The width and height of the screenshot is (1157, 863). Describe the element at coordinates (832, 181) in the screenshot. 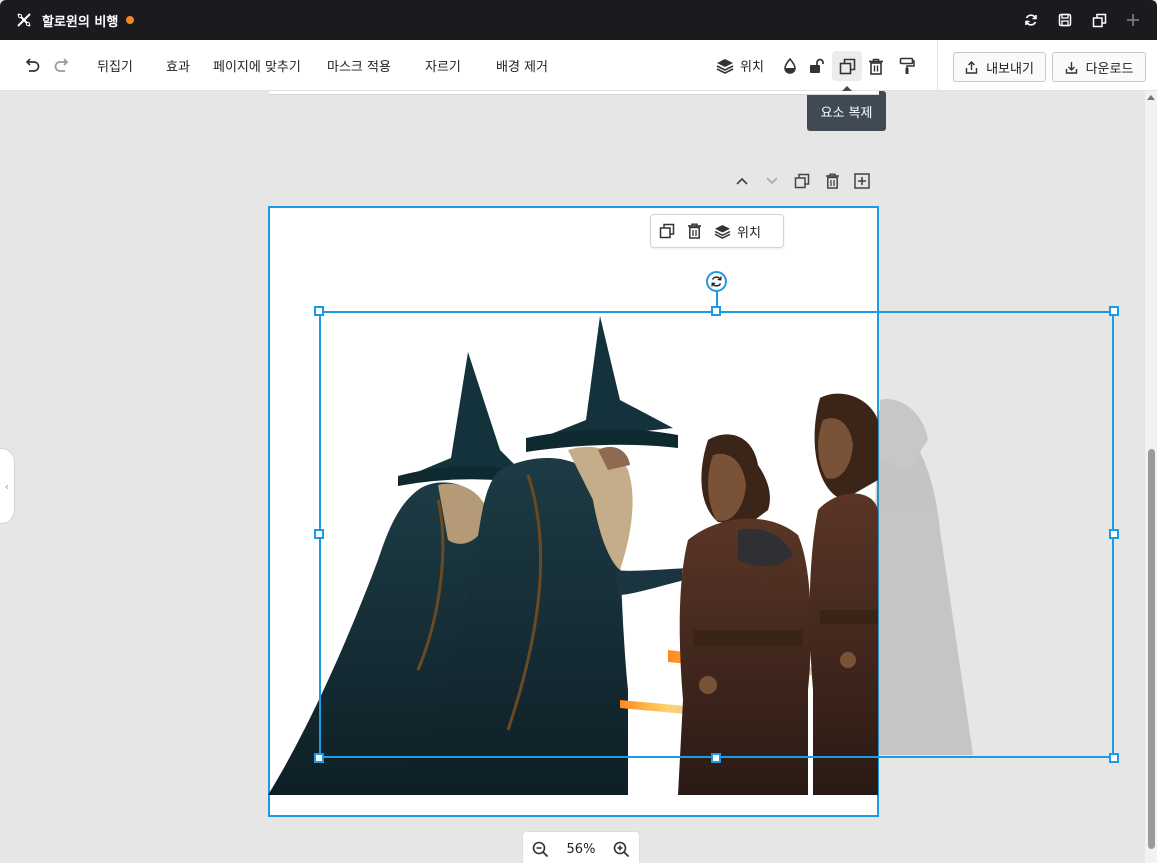

I see `delete-page-icon` at that location.